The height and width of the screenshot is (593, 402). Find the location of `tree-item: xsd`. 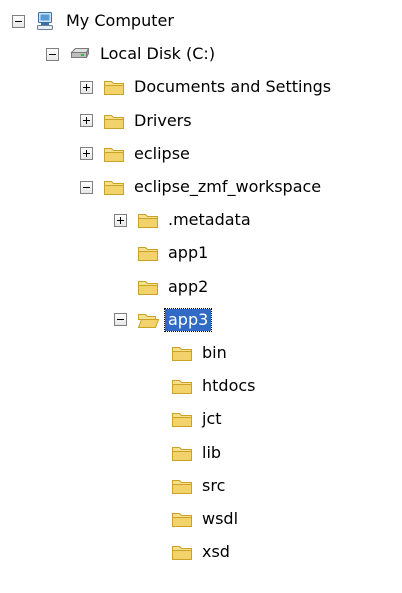

tree-item: xsd is located at coordinates (190, 552).